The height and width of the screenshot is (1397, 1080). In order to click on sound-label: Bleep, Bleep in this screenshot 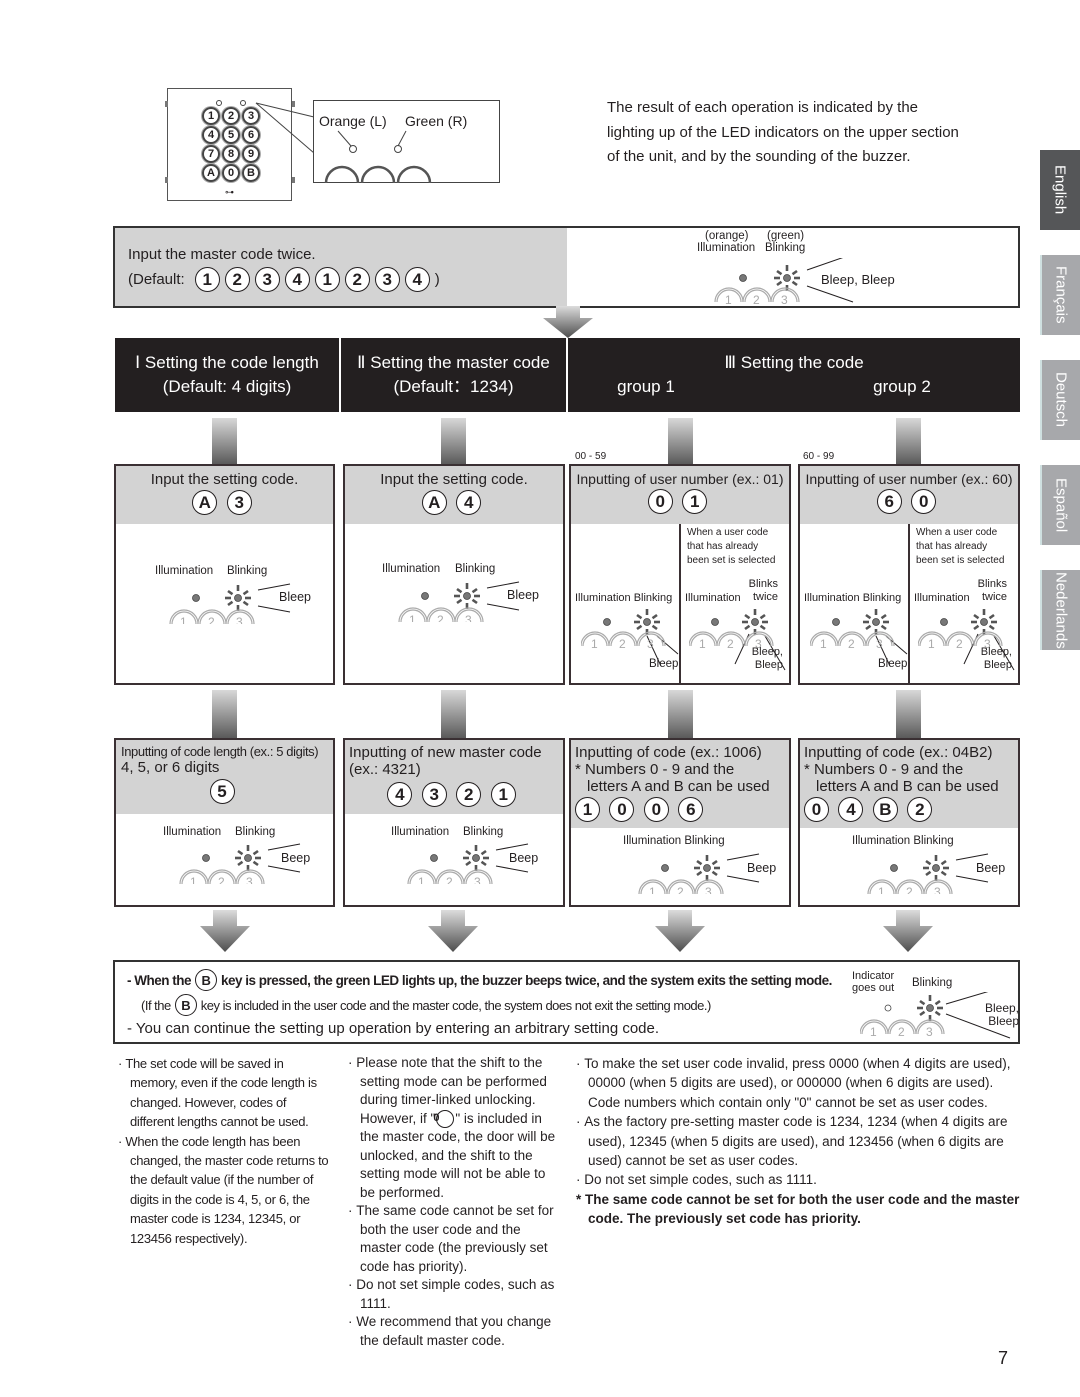, I will do `click(858, 279)`.